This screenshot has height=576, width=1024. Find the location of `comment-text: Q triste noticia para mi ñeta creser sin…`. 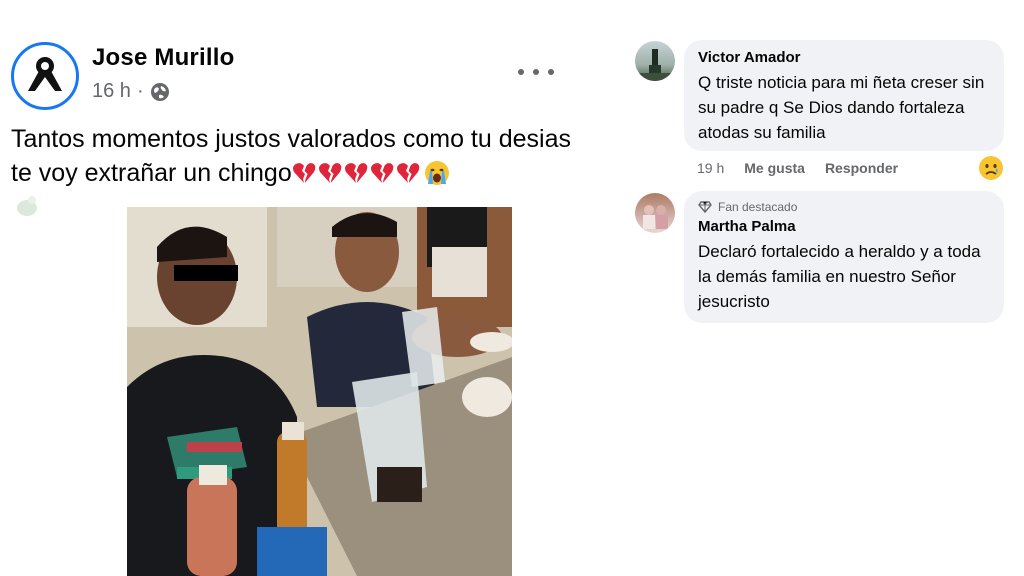

comment-text: Q triste noticia para mi ñeta creser sin… is located at coordinates (841, 107).